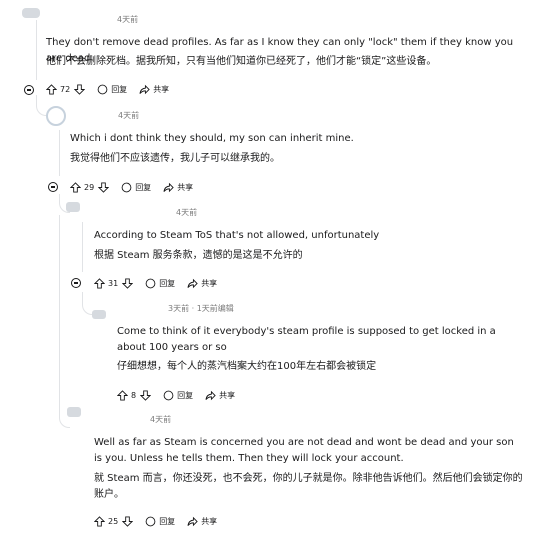  What do you see at coordinates (113, 283) in the screenshot?
I see `vote-count: 31` at bounding box center [113, 283].